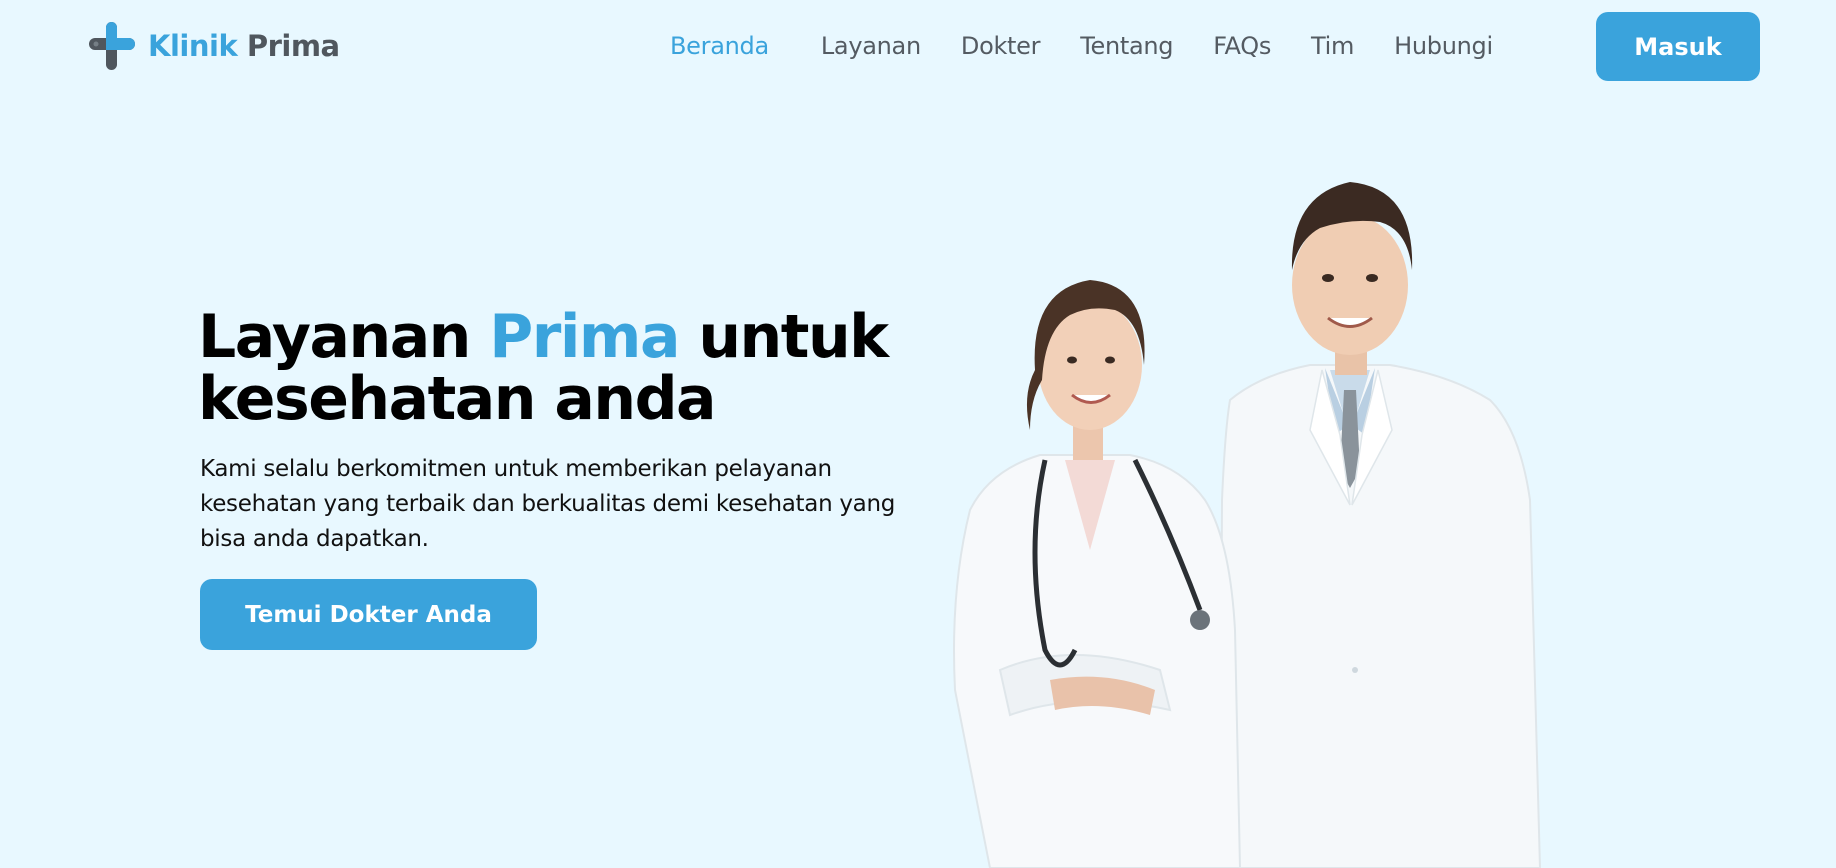  What do you see at coordinates (368, 614) in the screenshot?
I see `meet-doctor-button: Temui Dokter Anda` at bounding box center [368, 614].